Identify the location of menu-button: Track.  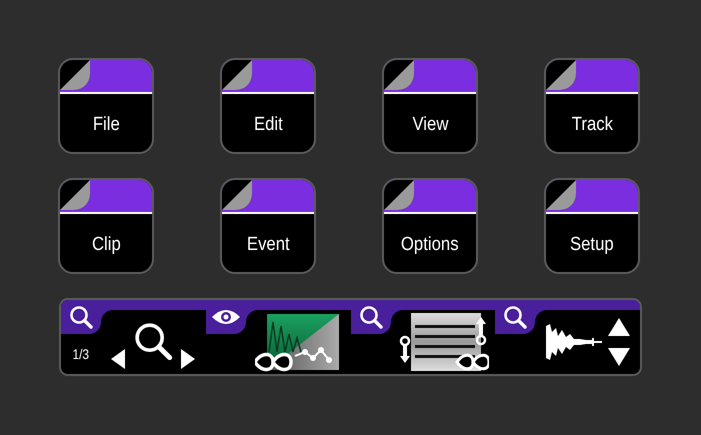
(592, 106).